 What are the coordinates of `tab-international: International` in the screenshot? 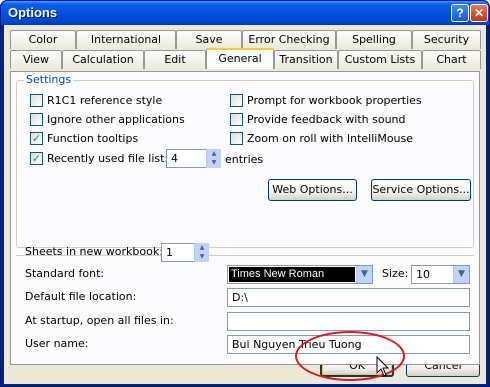 It's located at (126, 39).